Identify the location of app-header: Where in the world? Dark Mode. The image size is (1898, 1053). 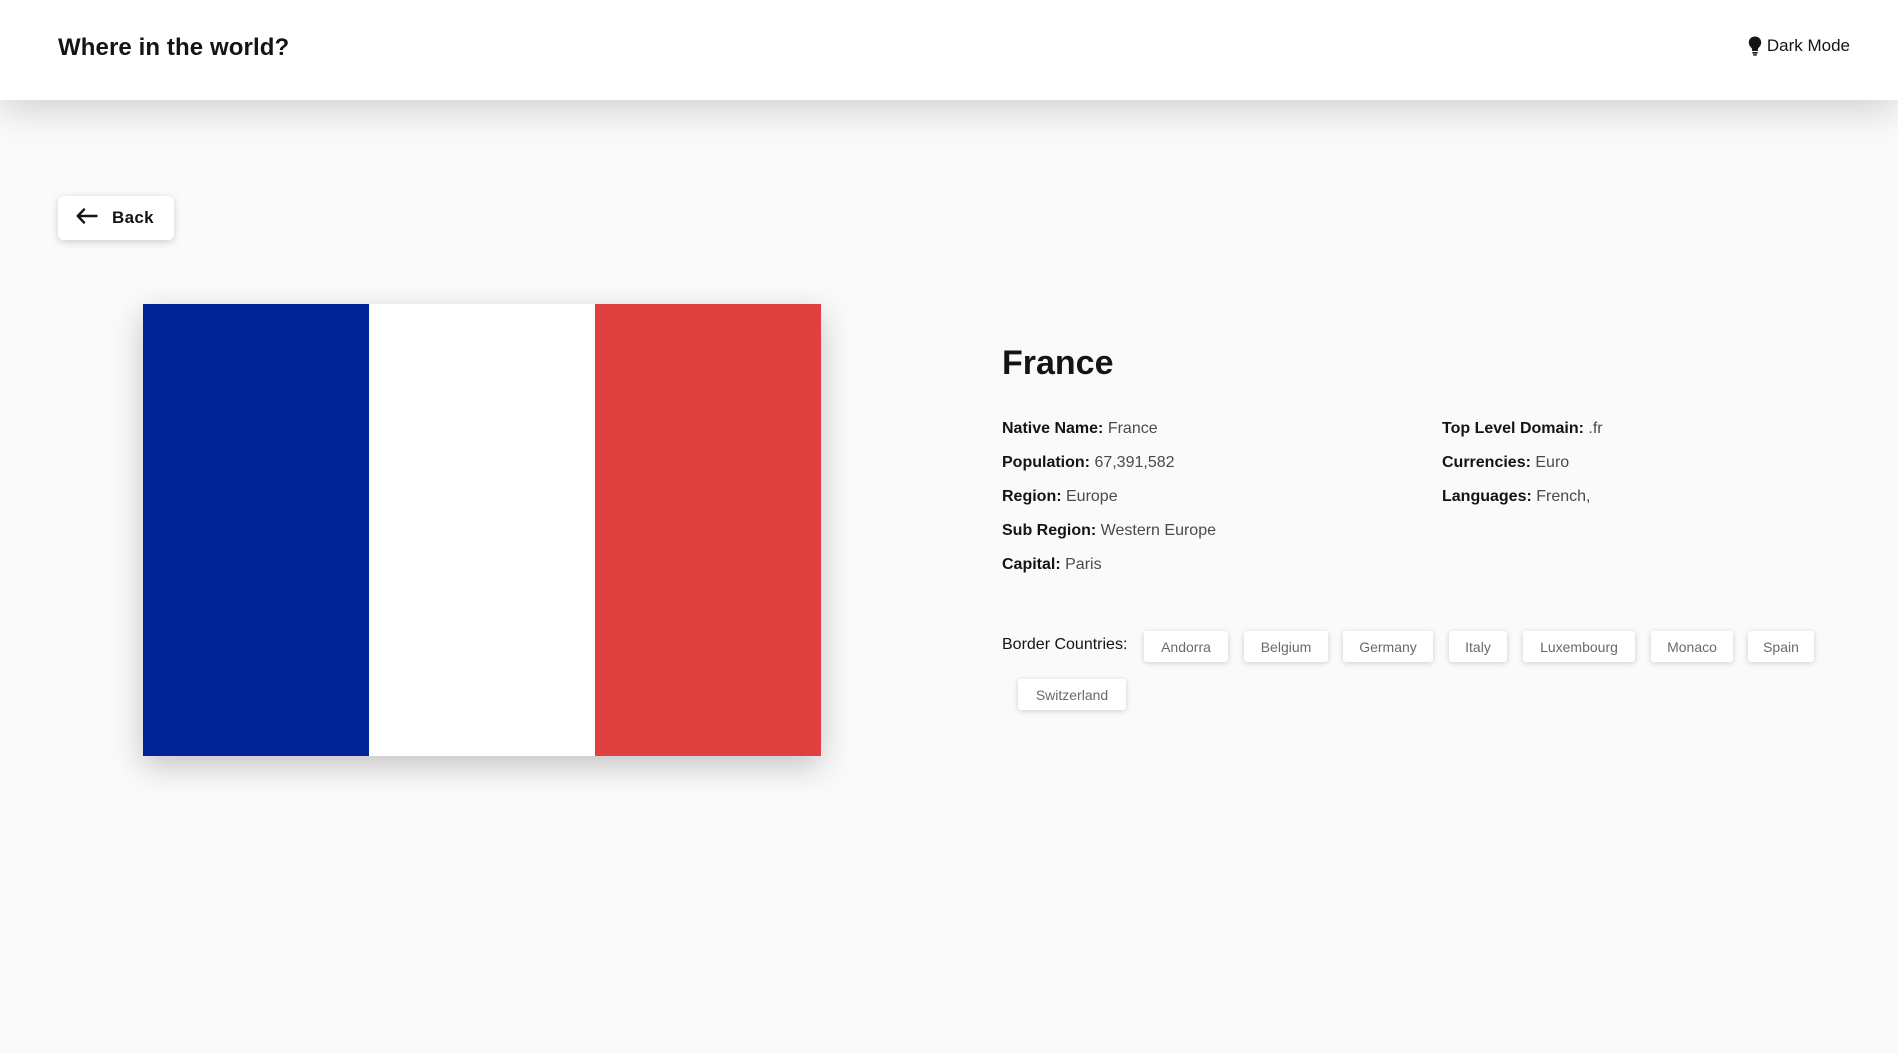
(949, 50).